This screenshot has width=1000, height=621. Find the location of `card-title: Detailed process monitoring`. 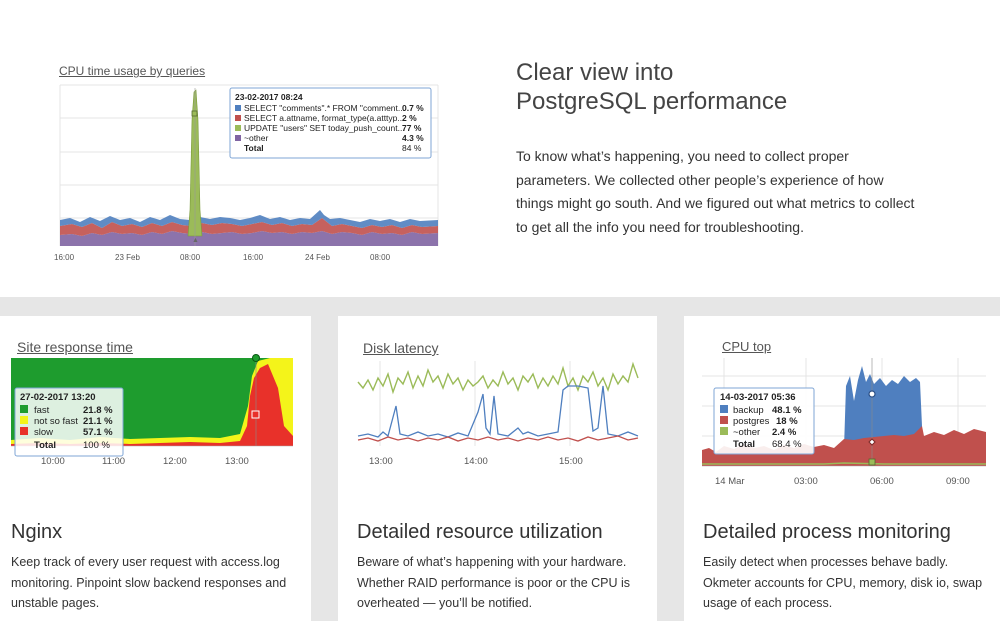

card-title: Detailed process monitoring is located at coordinates (827, 532).